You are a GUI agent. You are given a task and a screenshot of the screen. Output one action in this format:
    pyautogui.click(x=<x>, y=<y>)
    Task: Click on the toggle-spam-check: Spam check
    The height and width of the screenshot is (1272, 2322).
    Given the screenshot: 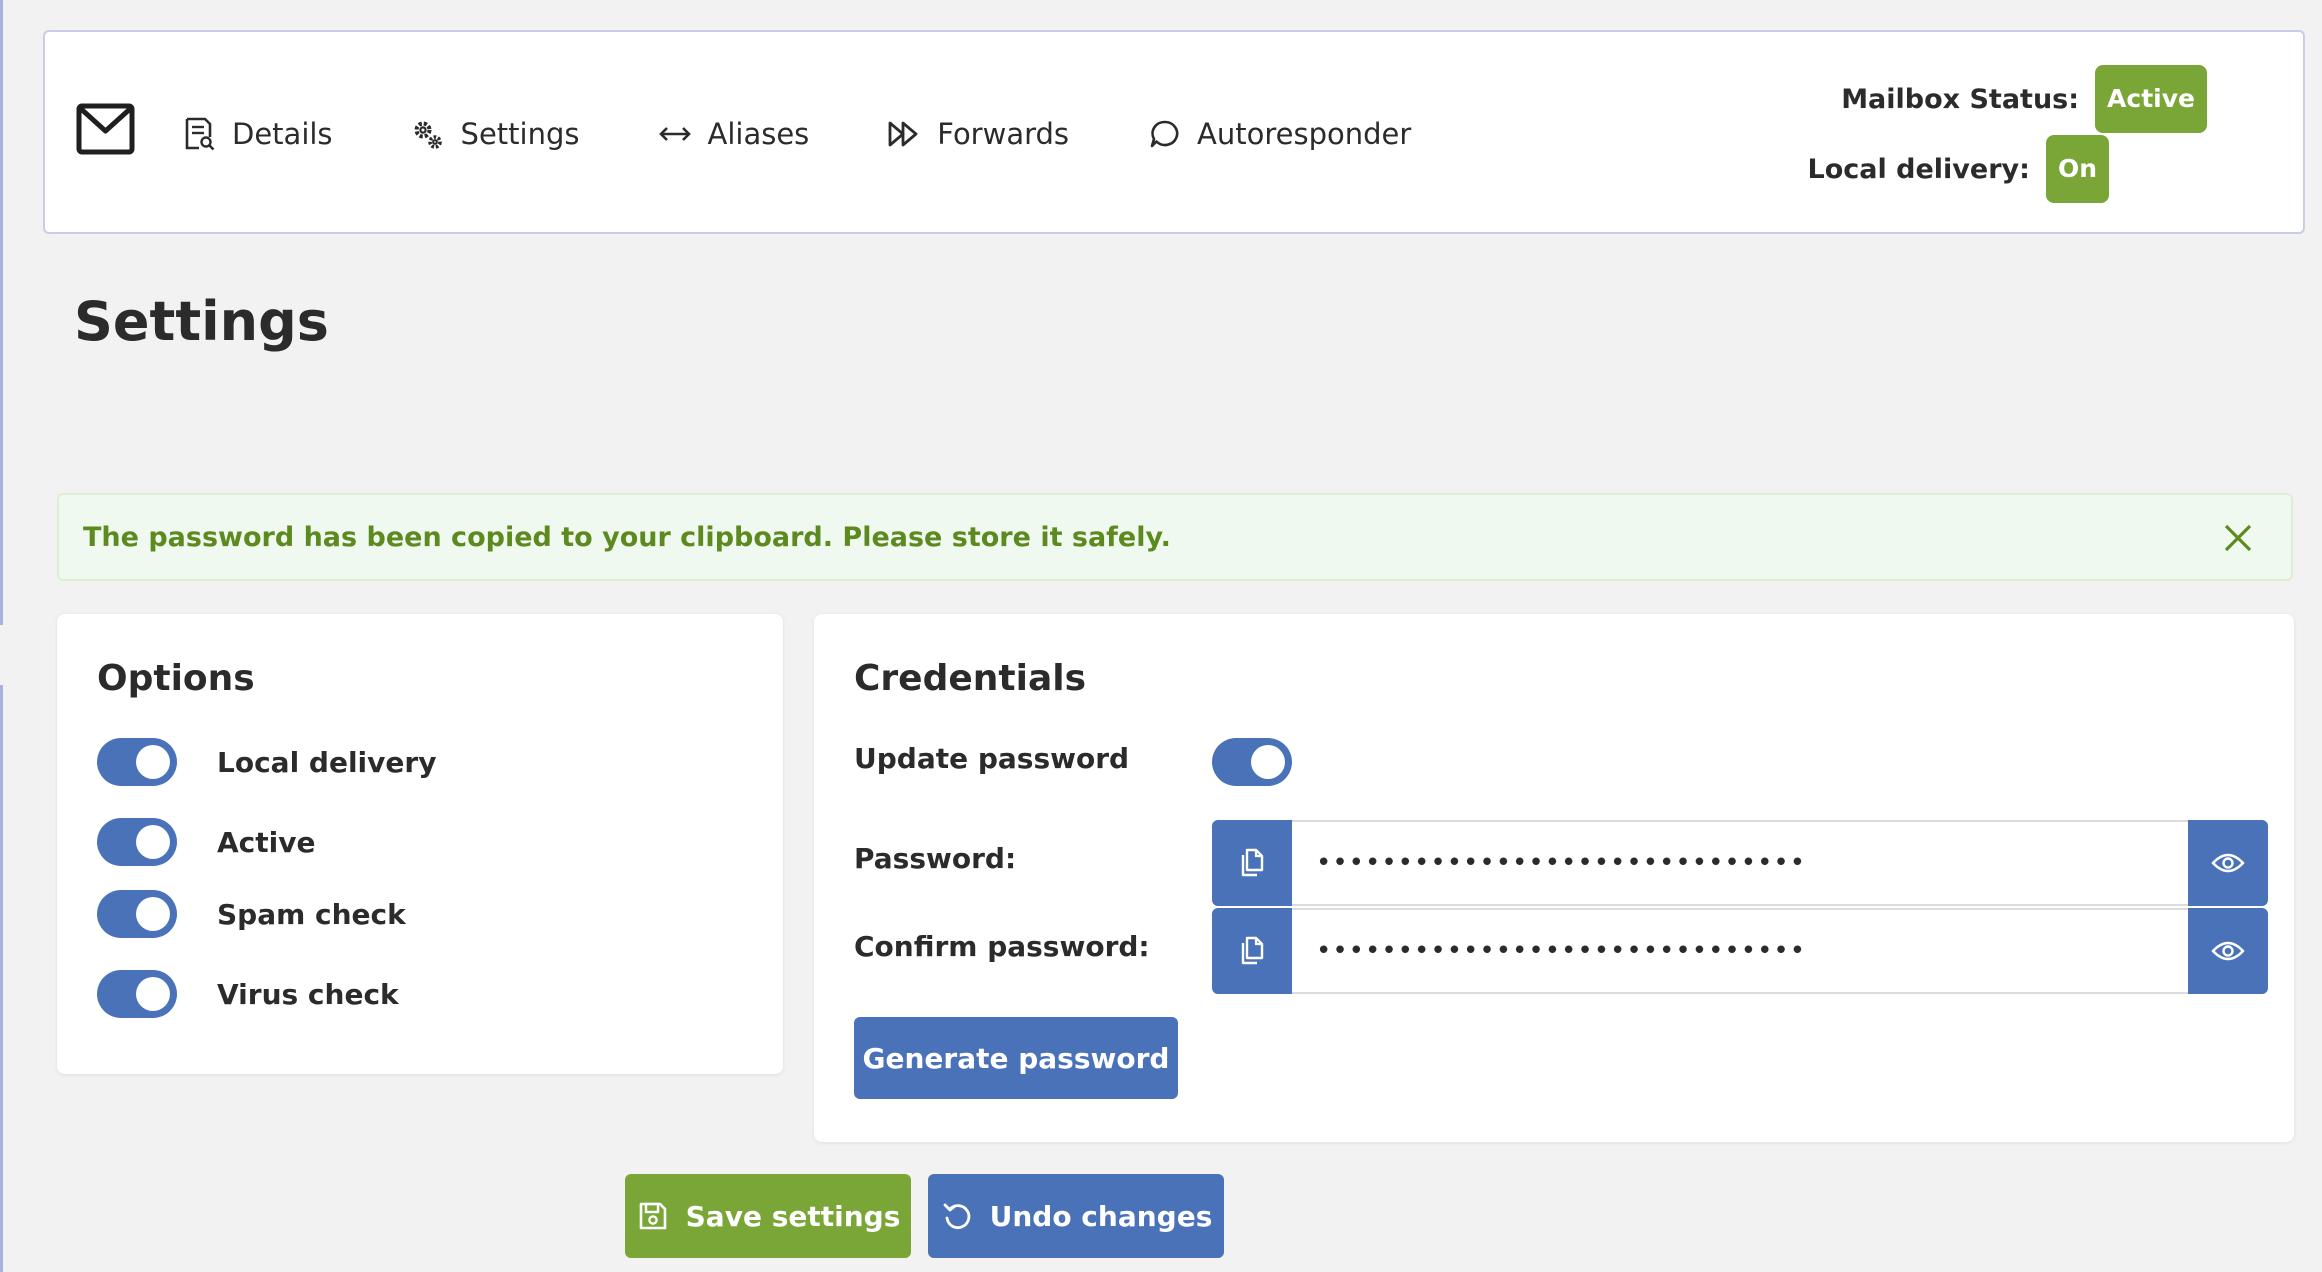 What is the action you would take?
    pyautogui.click(x=251, y=914)
    